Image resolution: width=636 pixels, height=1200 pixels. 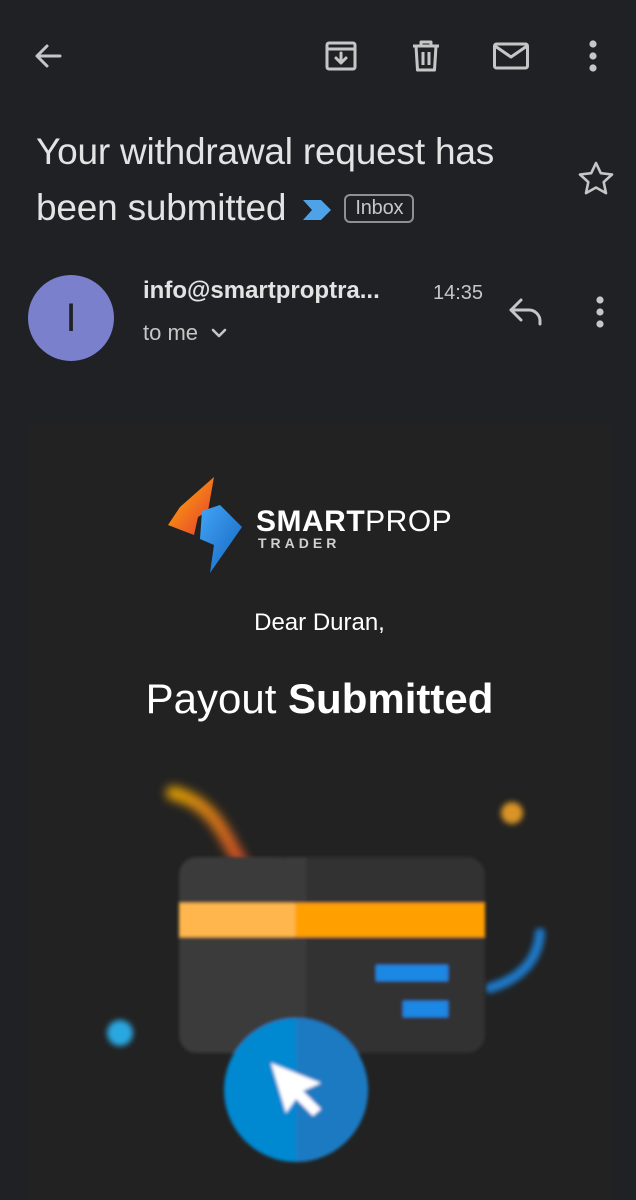 What do you see at coordinates (409, 521) in the screenshot?
I see `logo-brand-light: PROP` at bounding box center [409, 521].